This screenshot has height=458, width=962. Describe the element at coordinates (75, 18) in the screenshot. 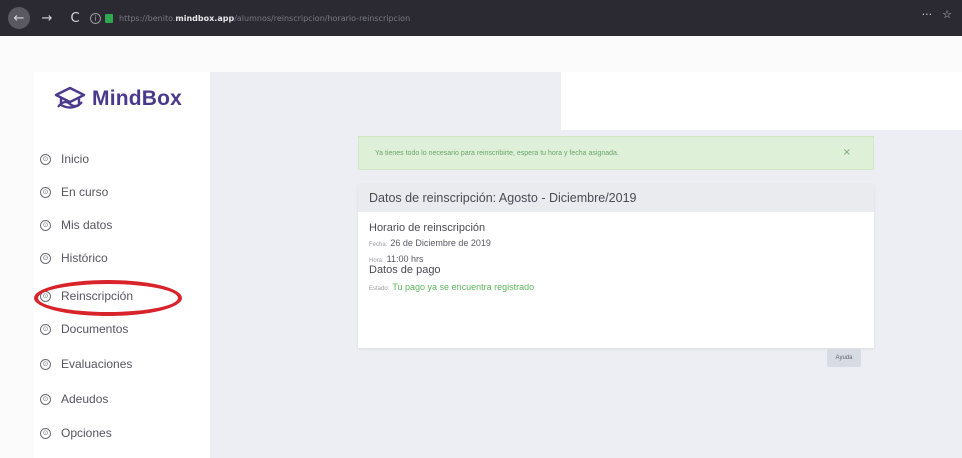

I see `reload-button: C` at that location.